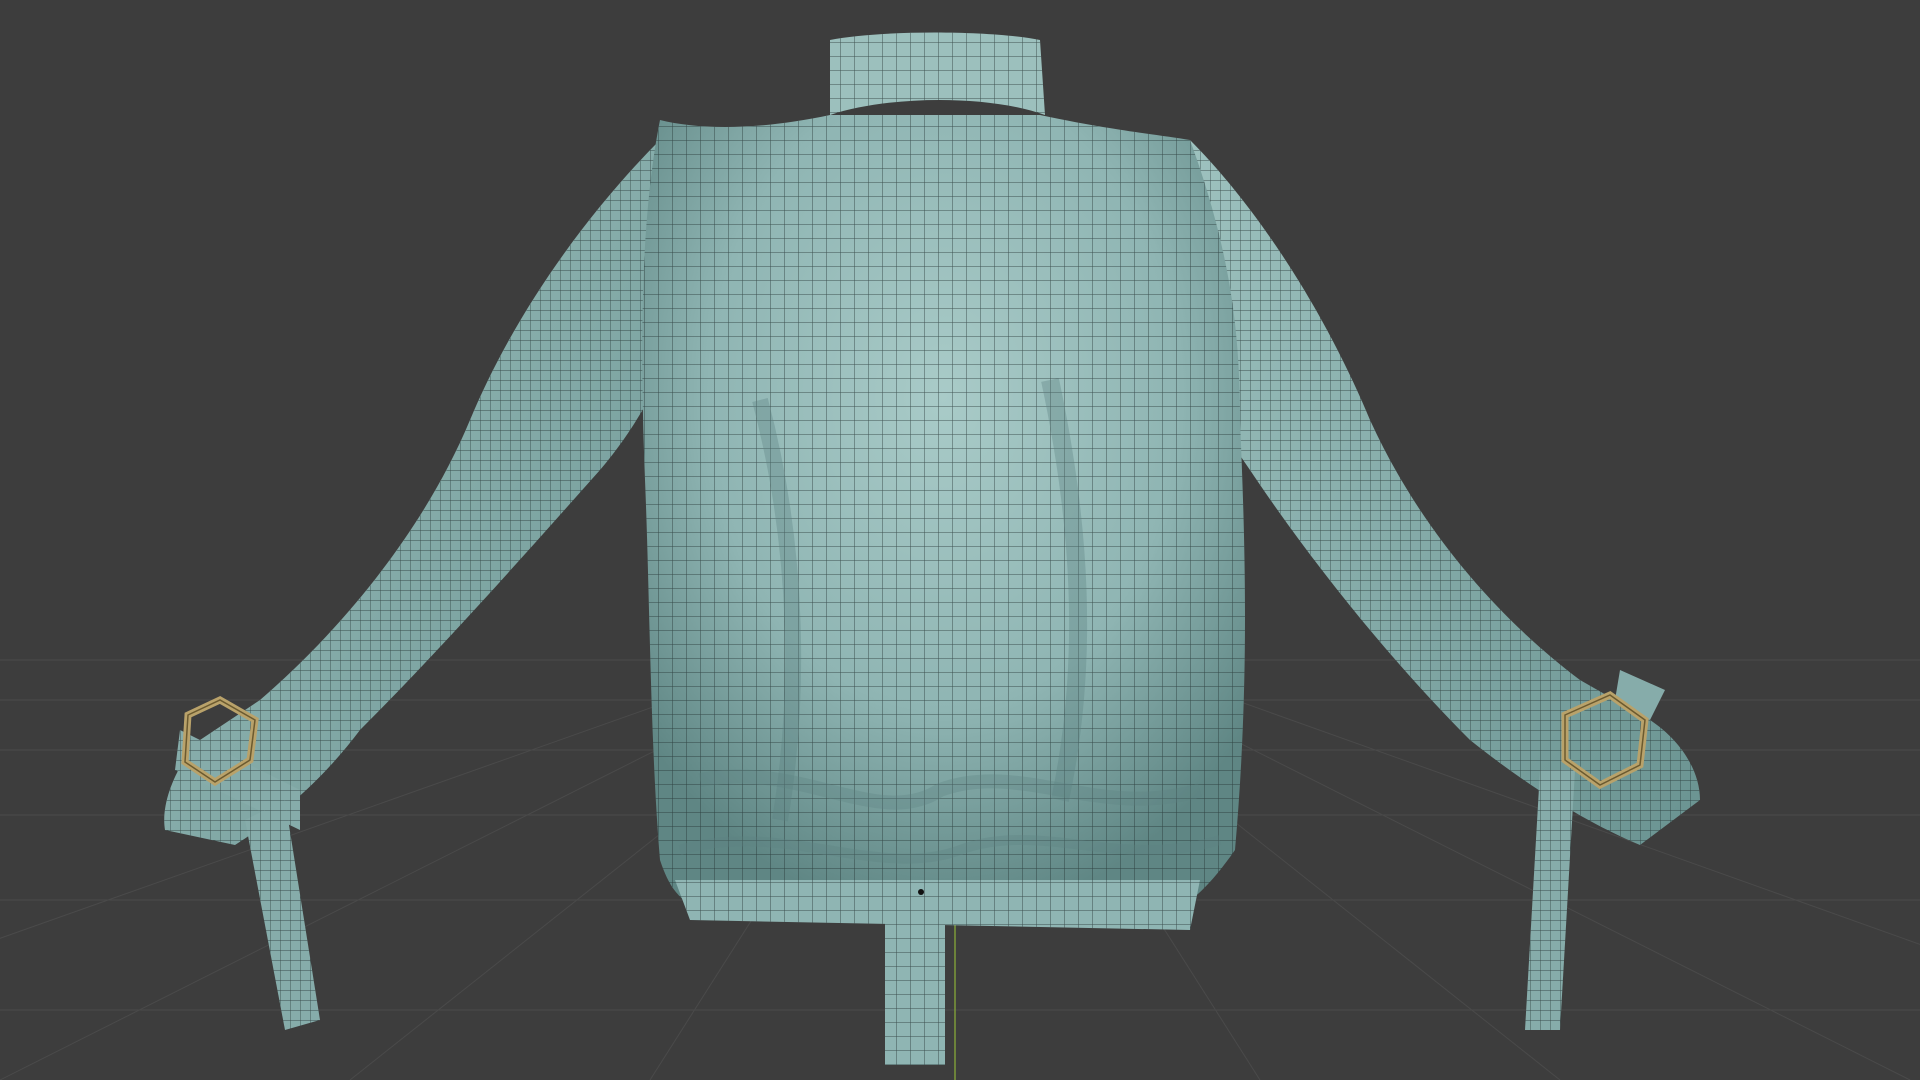 The height and width of the screenshot is (1080, 1920). I want to click on object-origin, so click(921, 892).